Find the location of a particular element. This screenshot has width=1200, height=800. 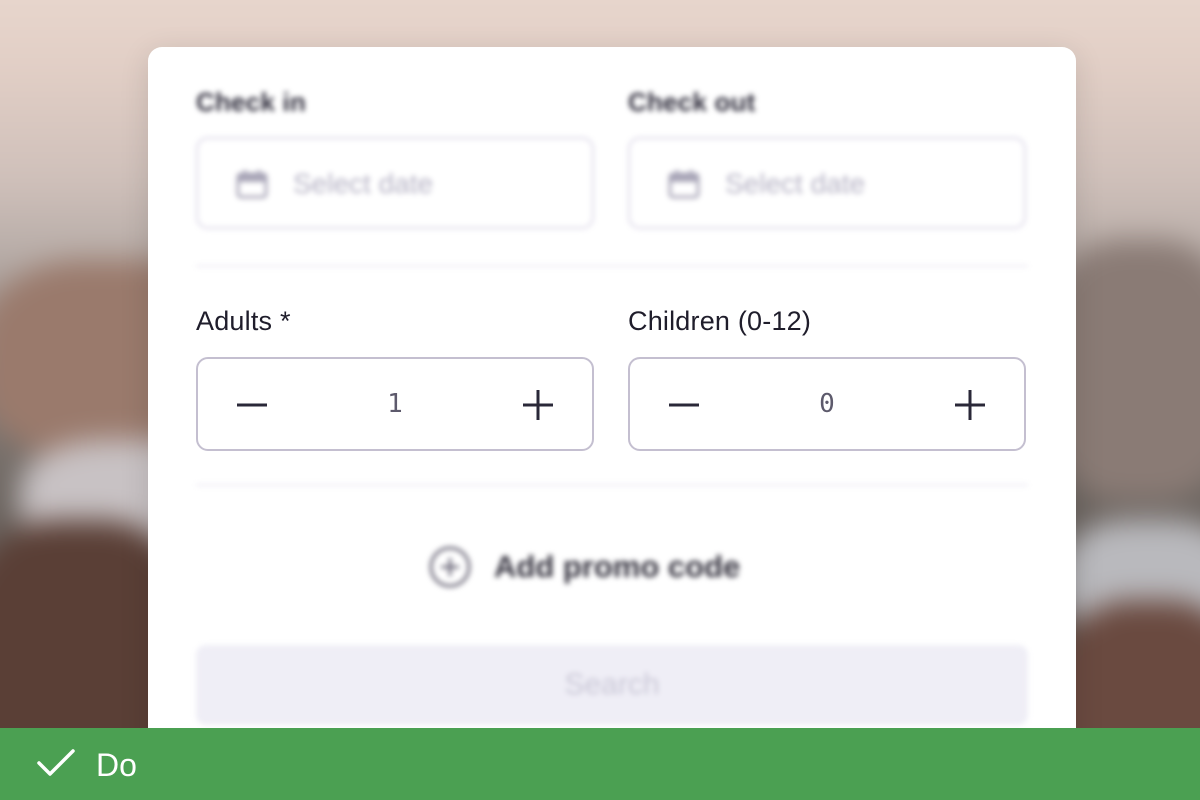

check-in-field: Select date is located at coordinates (395, 183).